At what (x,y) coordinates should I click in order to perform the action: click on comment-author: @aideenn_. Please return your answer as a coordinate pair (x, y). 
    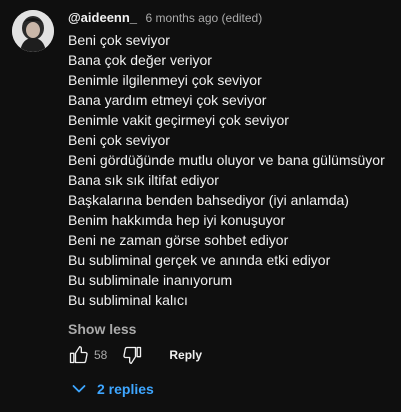
    Looking at the image, I should click on (102, 17).